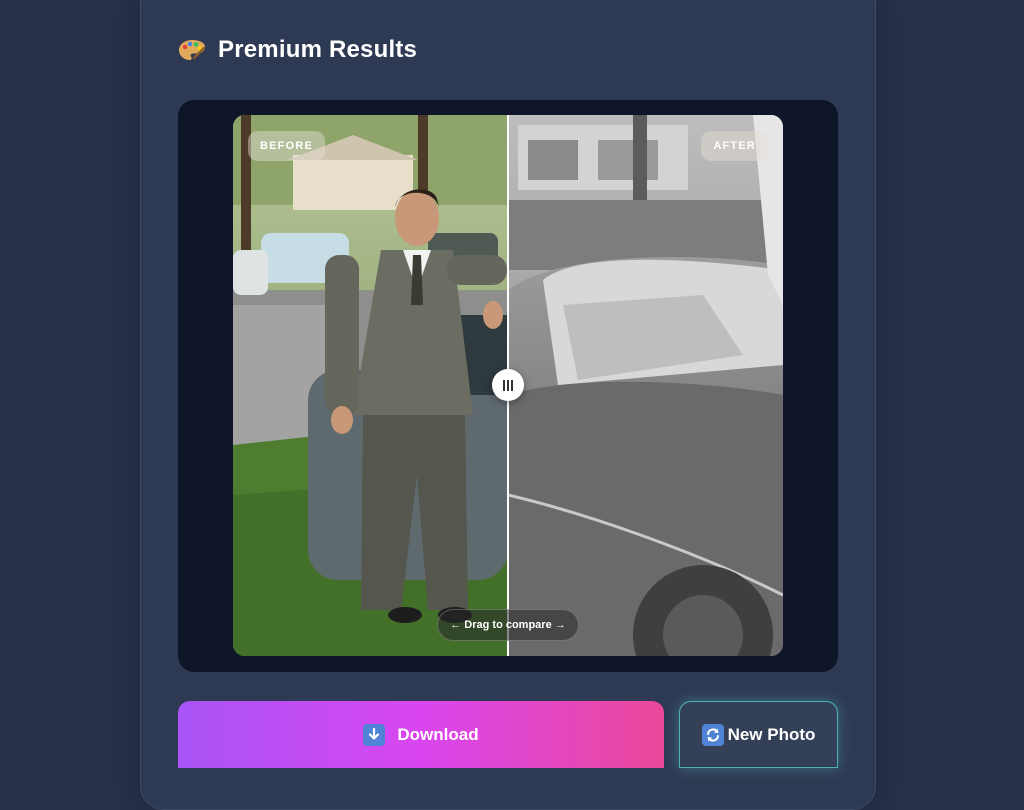 This screenshot has height=810, width=1024. I want to click on after-badge: AFTER, so click(734, 146).